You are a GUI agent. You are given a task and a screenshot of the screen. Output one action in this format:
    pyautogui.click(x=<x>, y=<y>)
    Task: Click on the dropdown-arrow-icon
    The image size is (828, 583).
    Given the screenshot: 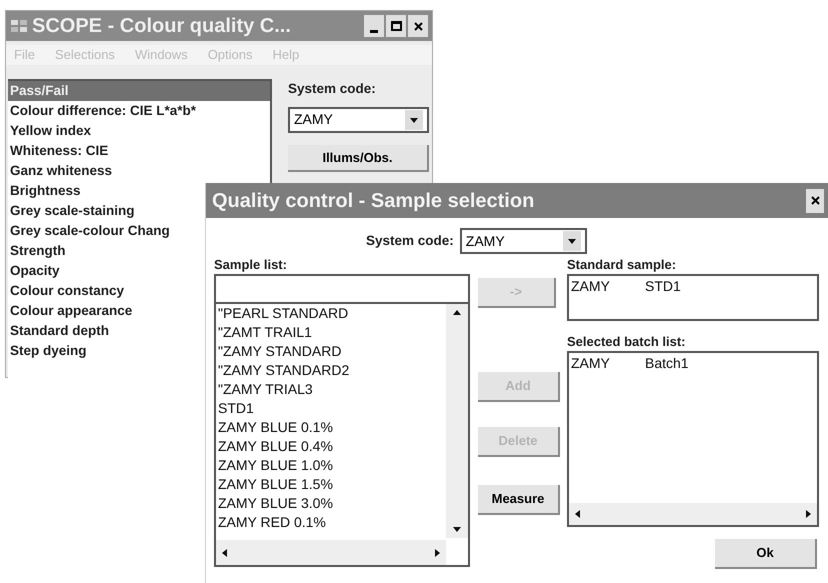 What is the action you would take?
    pyautogui.click(x=571, y=241)
    